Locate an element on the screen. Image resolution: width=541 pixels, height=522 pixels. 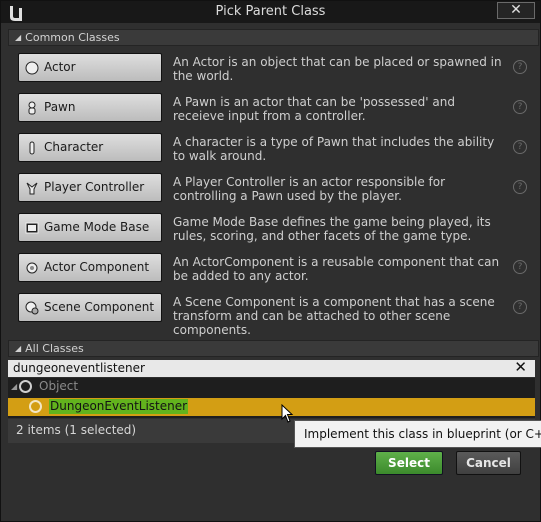
window-title: Pick Parent Class is located at coordinates (270, 11).